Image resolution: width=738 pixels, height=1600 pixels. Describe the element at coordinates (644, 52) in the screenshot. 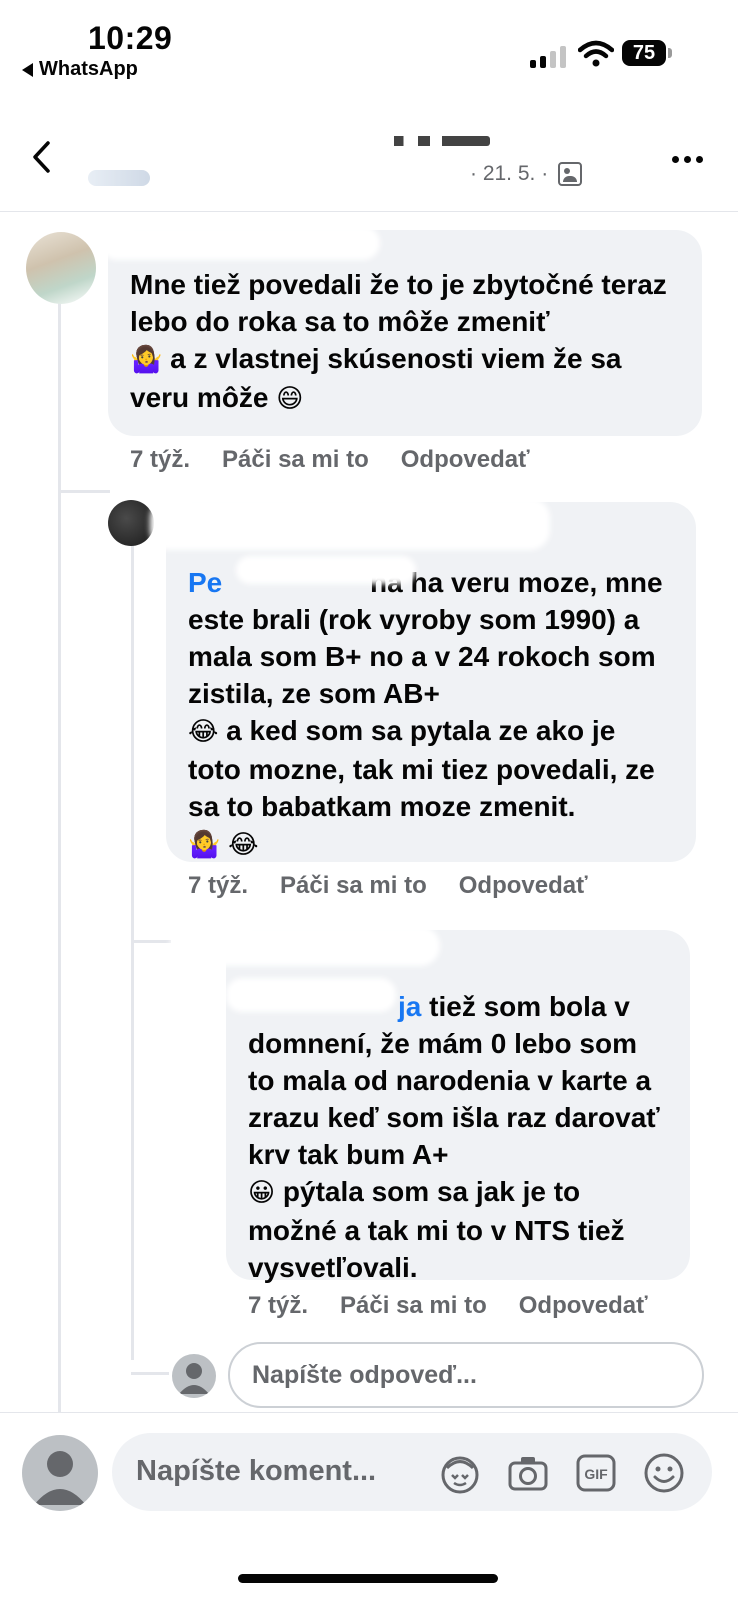

I see `battery-level: 75` at that location.